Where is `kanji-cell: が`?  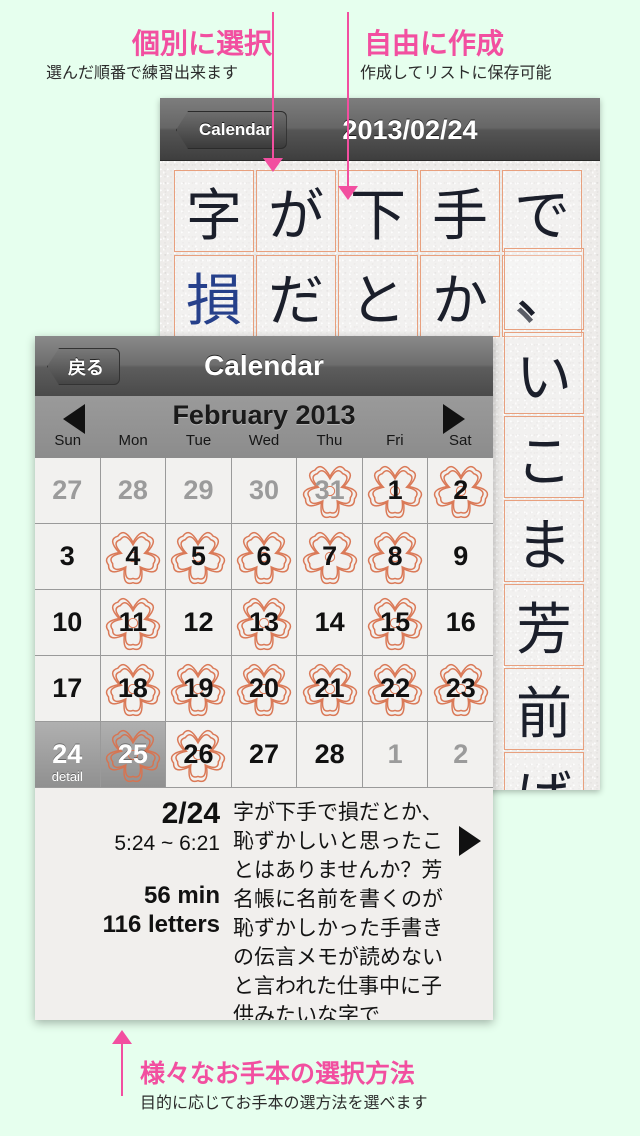 kanji-cell: が is located at coordinates (296, 211).